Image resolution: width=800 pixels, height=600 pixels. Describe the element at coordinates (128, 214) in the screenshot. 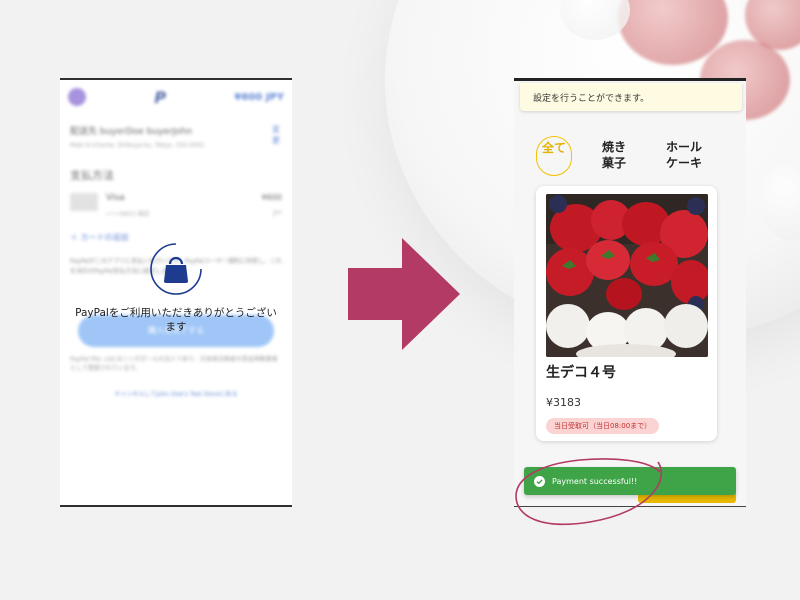

I see `card-number: ••••8803 確認` at that location.